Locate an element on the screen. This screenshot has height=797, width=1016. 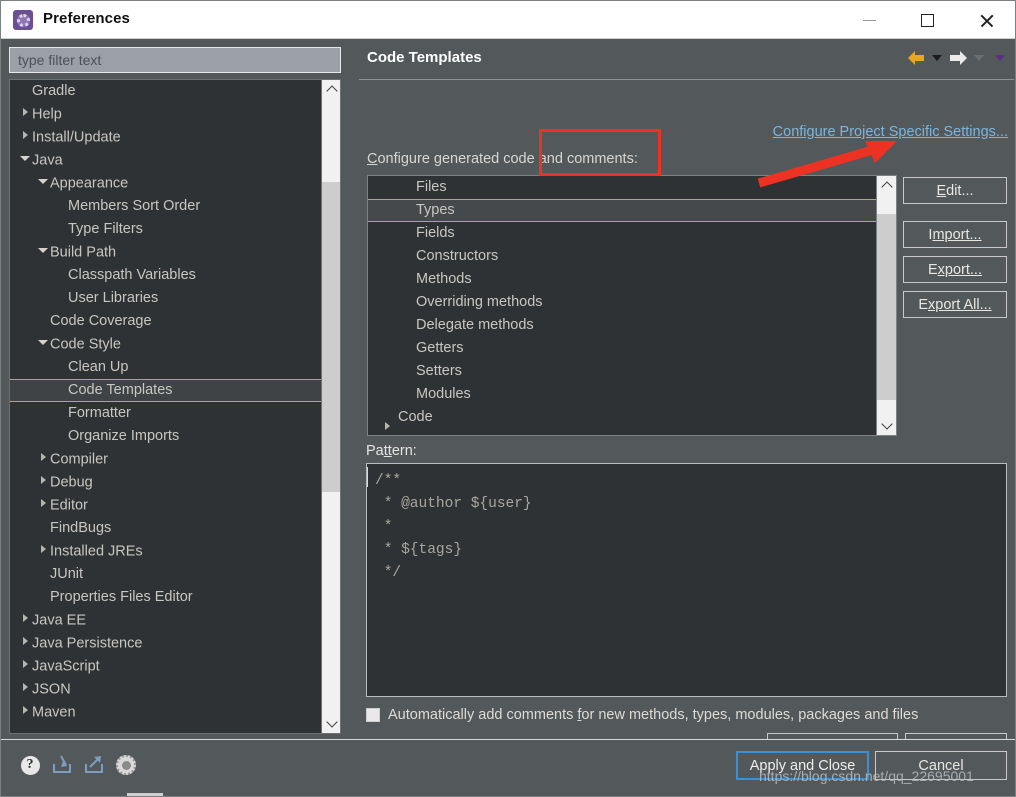
sidebar-item-type-filters: Type Filters is located at coordinates (165, 229).